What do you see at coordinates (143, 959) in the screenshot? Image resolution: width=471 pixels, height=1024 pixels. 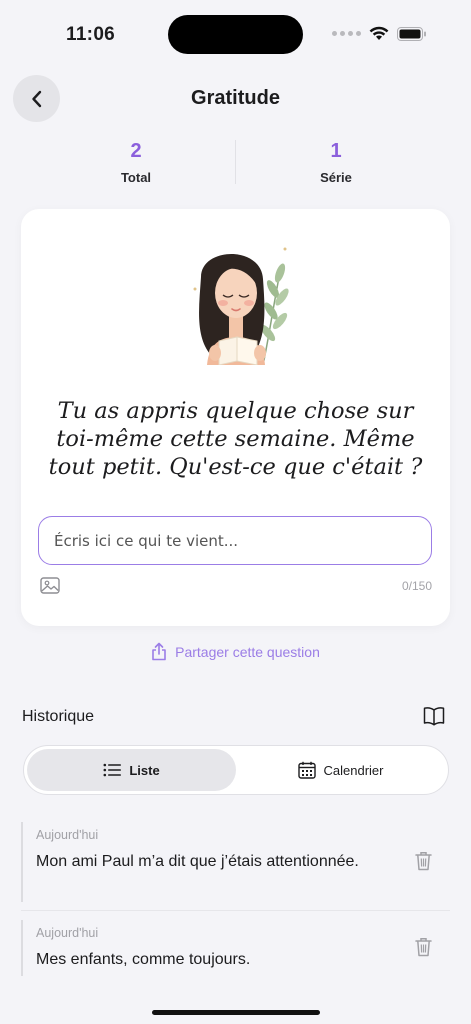 I see `entry-text: Mes enfants, comme toujours.` at bounding box center [143, 959].